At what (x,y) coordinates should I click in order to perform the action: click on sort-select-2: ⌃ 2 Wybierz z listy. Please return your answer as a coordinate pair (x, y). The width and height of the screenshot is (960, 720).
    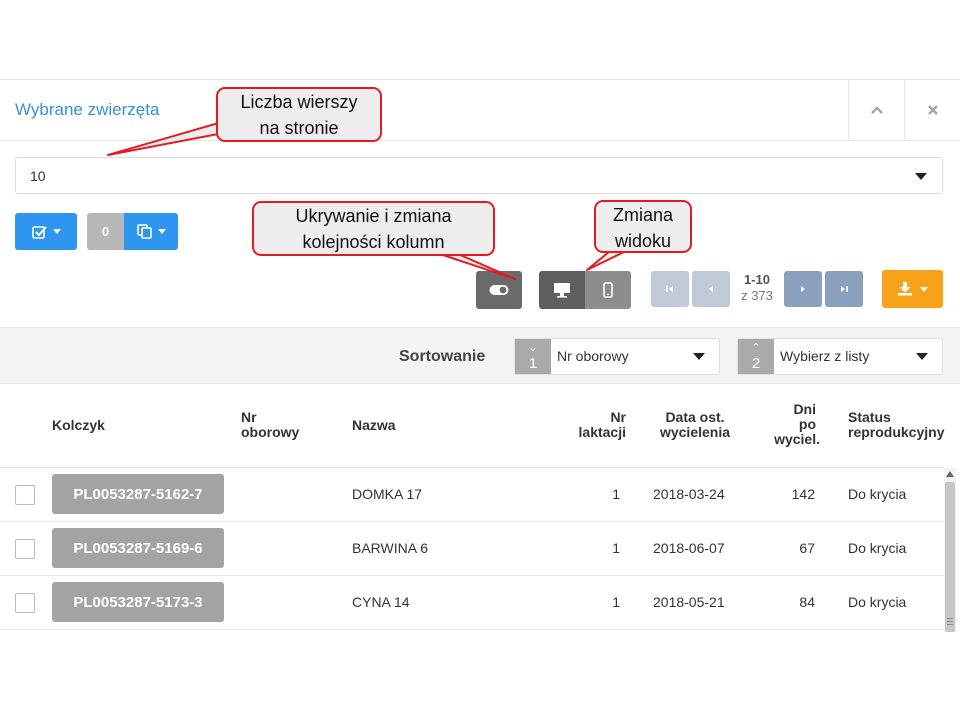
    Looking at the image, I should click on (840, 356).